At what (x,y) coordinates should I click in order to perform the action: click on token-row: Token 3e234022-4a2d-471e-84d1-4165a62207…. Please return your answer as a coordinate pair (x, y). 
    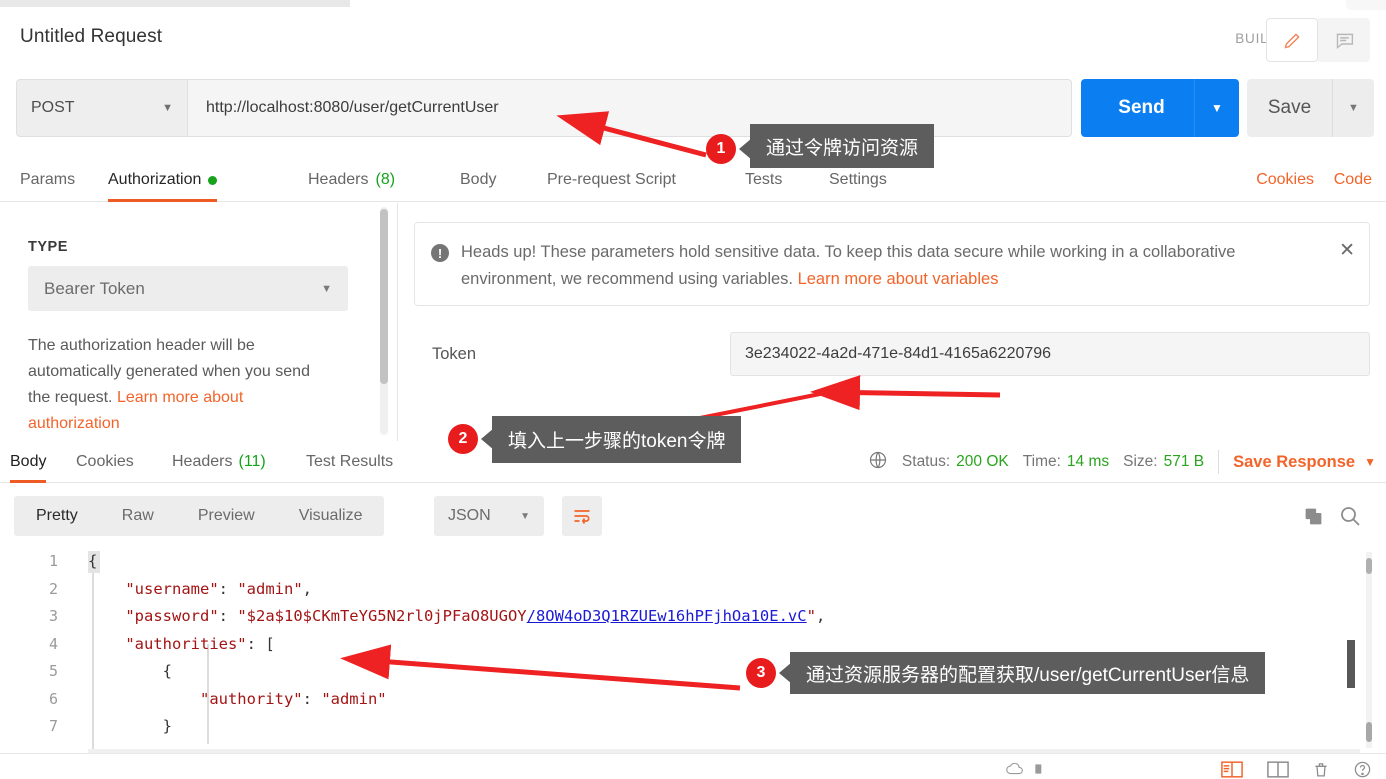
    Looking at the image, I should click on (892, 354).